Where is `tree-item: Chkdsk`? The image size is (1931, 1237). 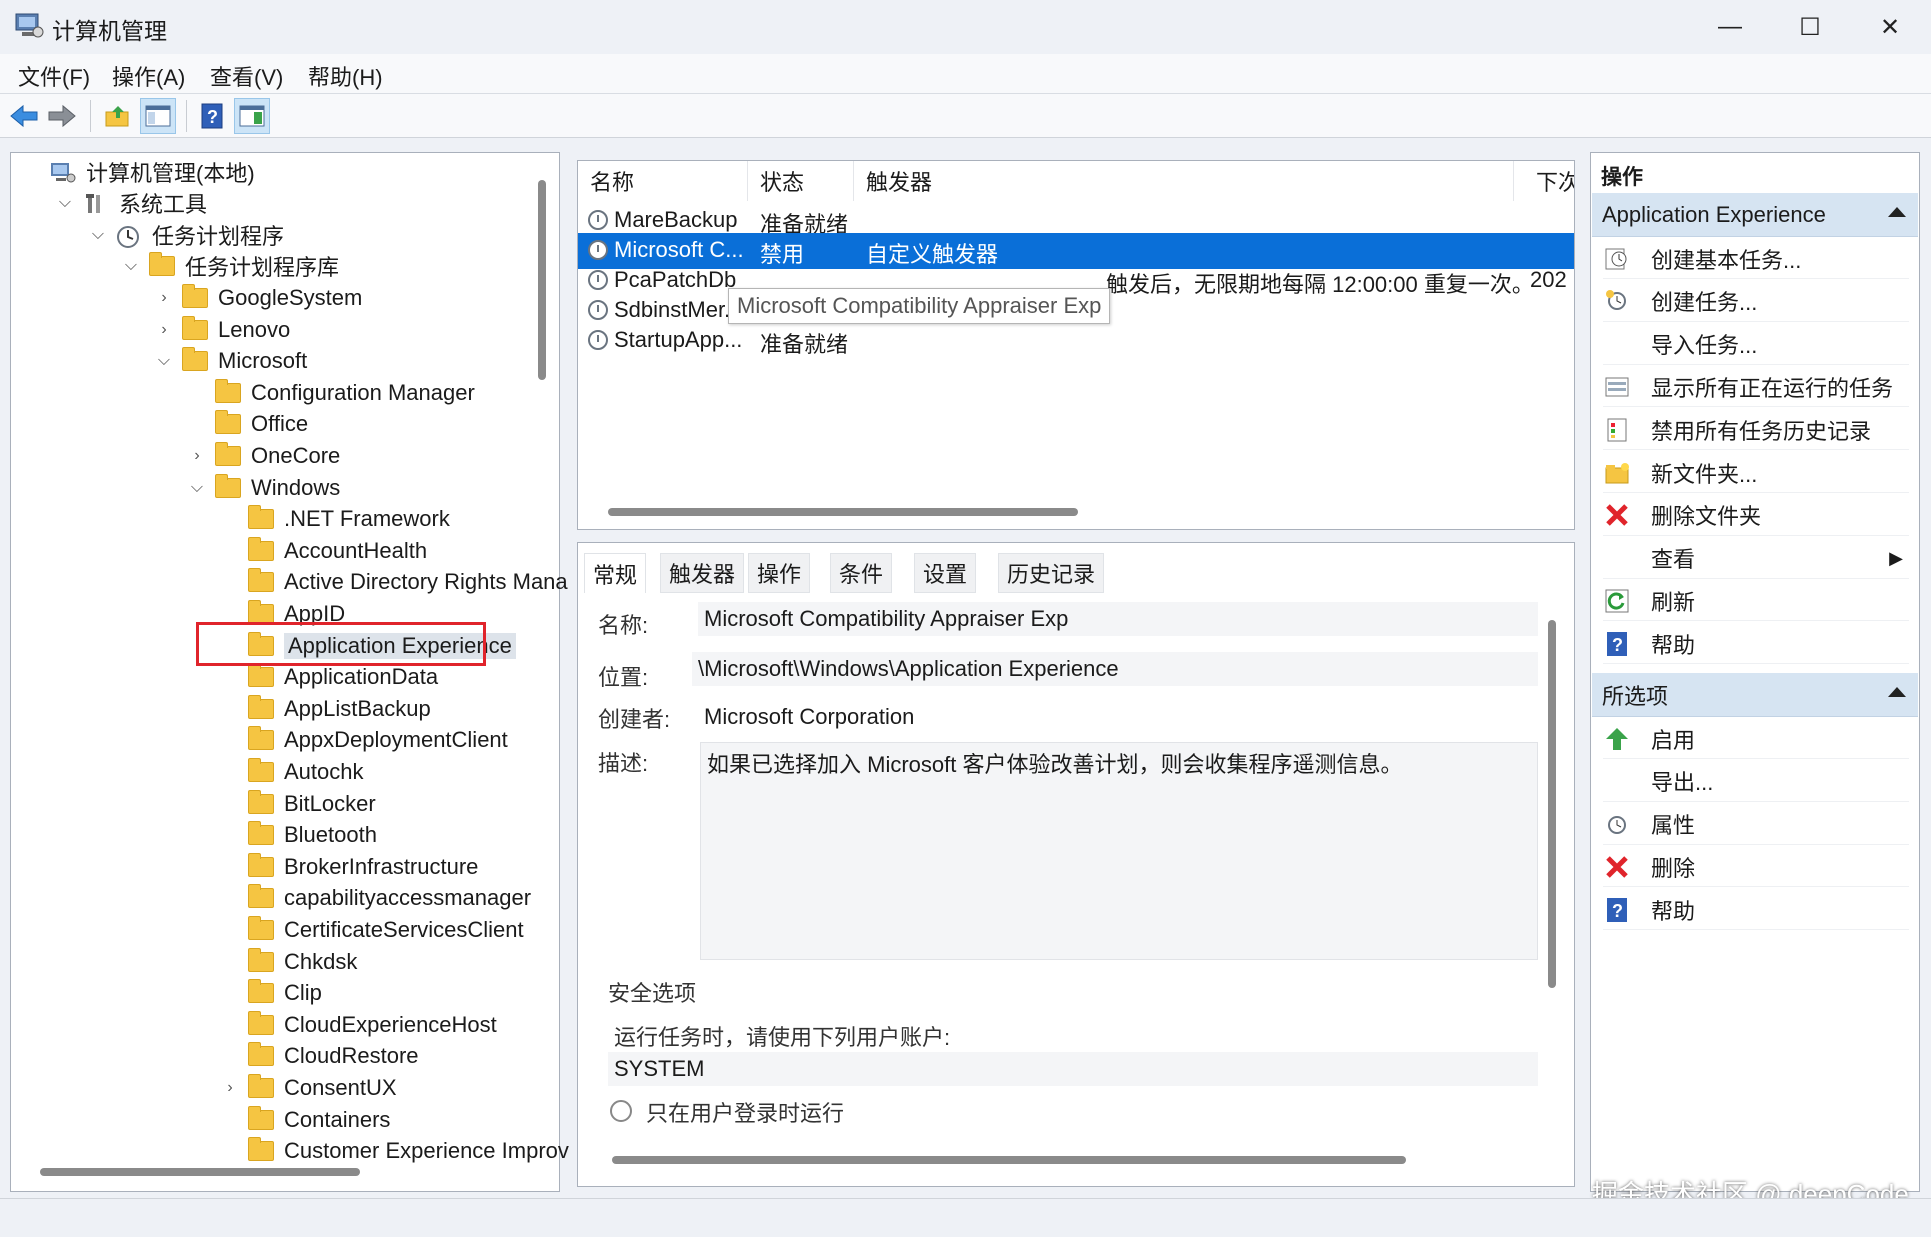 tree-item: Chkdsk is located at coordinates (288, 961).